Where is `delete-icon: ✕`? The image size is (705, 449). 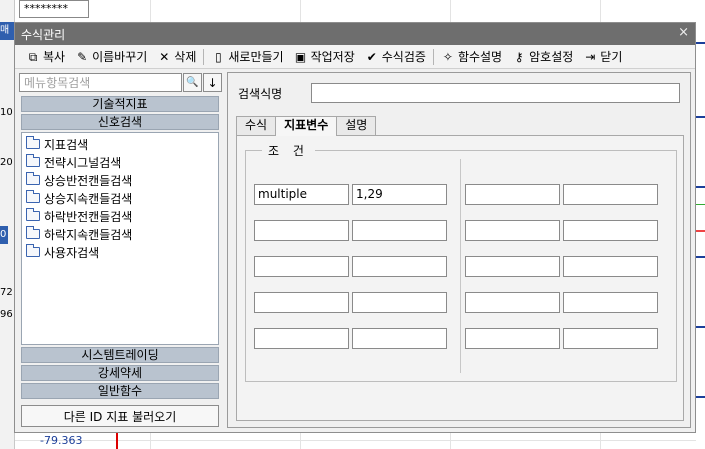 delete-icon: ✕ is located at coordinates (164, 56).